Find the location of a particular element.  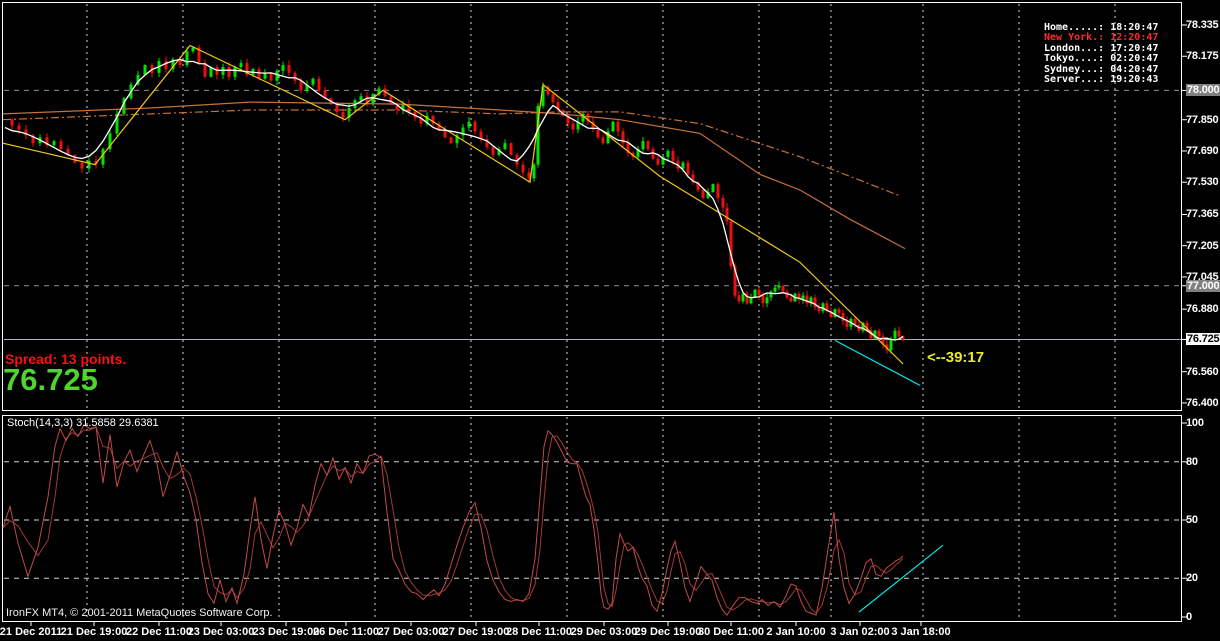

price-axis-label: 78.175 is located at coordinates (1202, 56).